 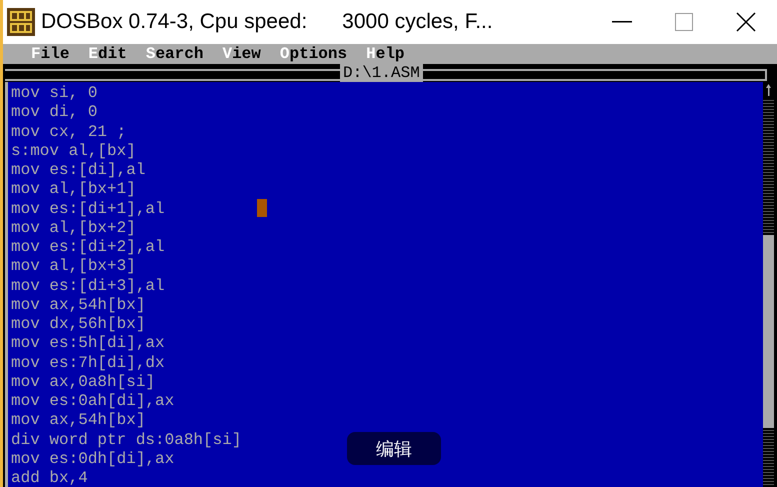 What do you see at coordinates (88, 209) in the screenshot?
I see `code-line: mov es:[di+1],al` at bounding box center [88, 209].